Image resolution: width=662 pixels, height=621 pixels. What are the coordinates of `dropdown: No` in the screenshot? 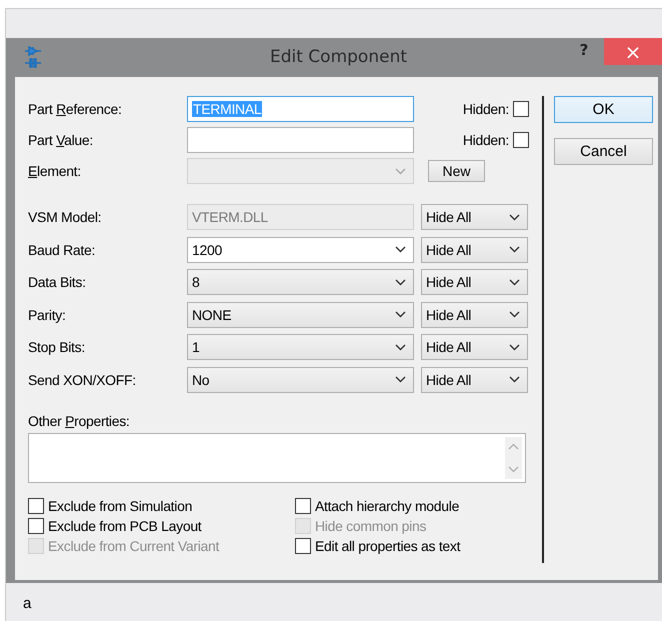 It's located at (300, 379).